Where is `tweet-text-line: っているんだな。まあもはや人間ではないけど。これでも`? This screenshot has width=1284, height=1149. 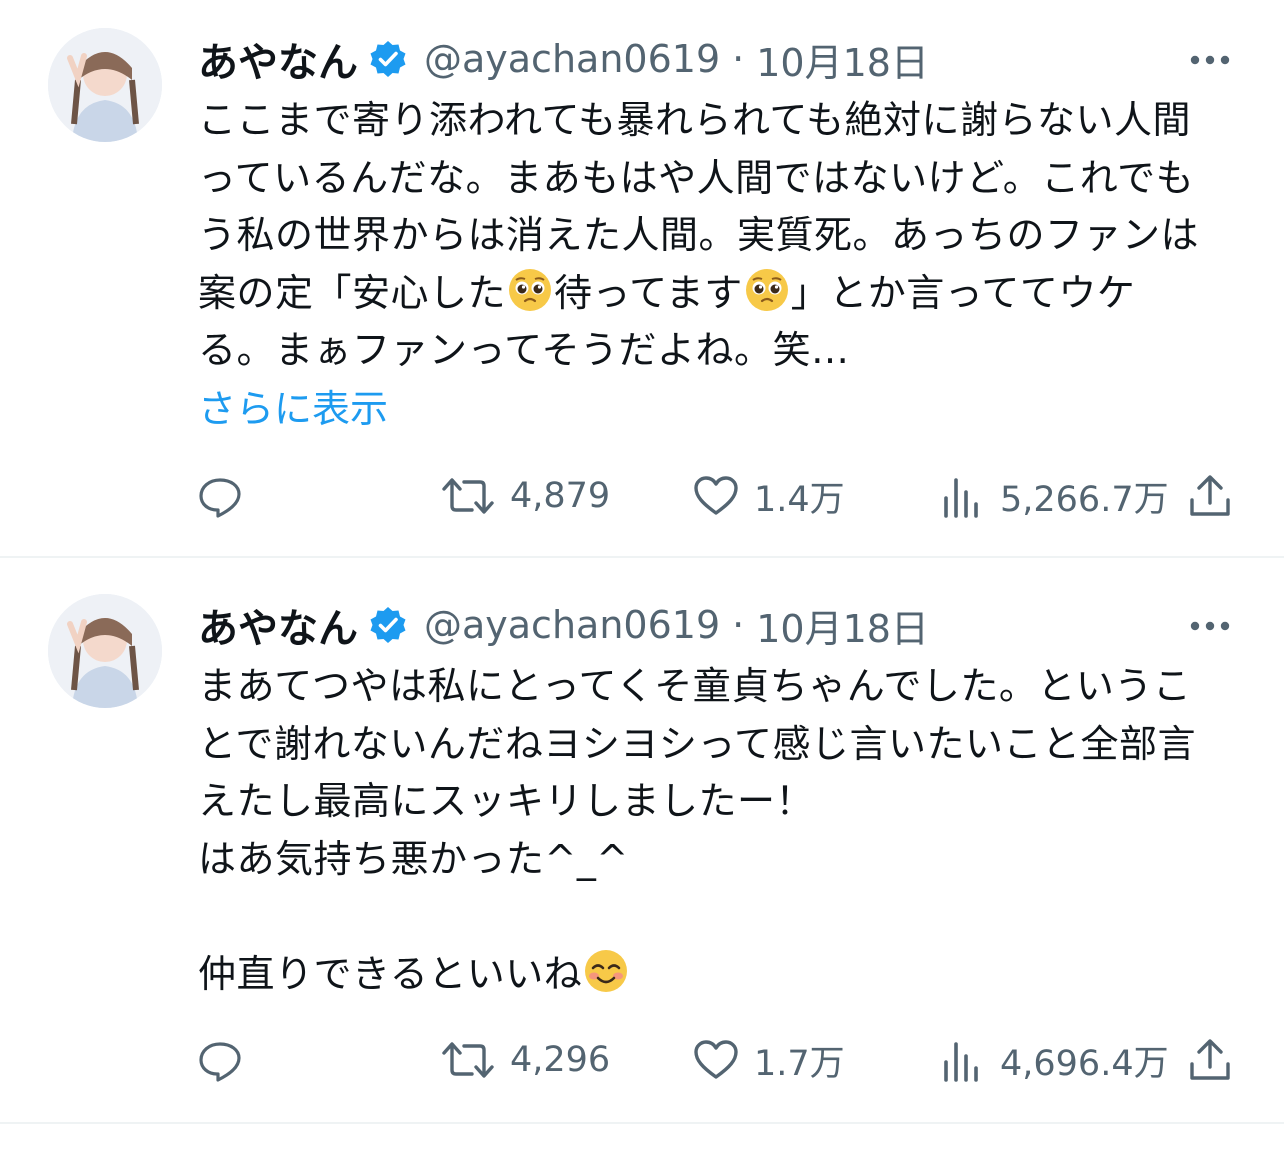
tweet-text-line: っているんだな。まあもはや人間ではないけど。これでも is located at coordinates (696, 177).